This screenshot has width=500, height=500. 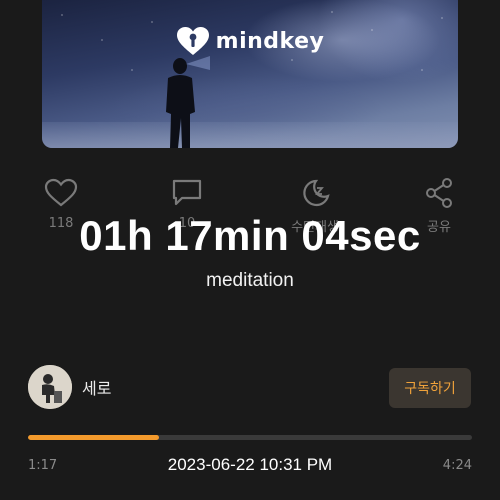 I want to click on heart-keyhole-icon, so click(x=192, y=41).